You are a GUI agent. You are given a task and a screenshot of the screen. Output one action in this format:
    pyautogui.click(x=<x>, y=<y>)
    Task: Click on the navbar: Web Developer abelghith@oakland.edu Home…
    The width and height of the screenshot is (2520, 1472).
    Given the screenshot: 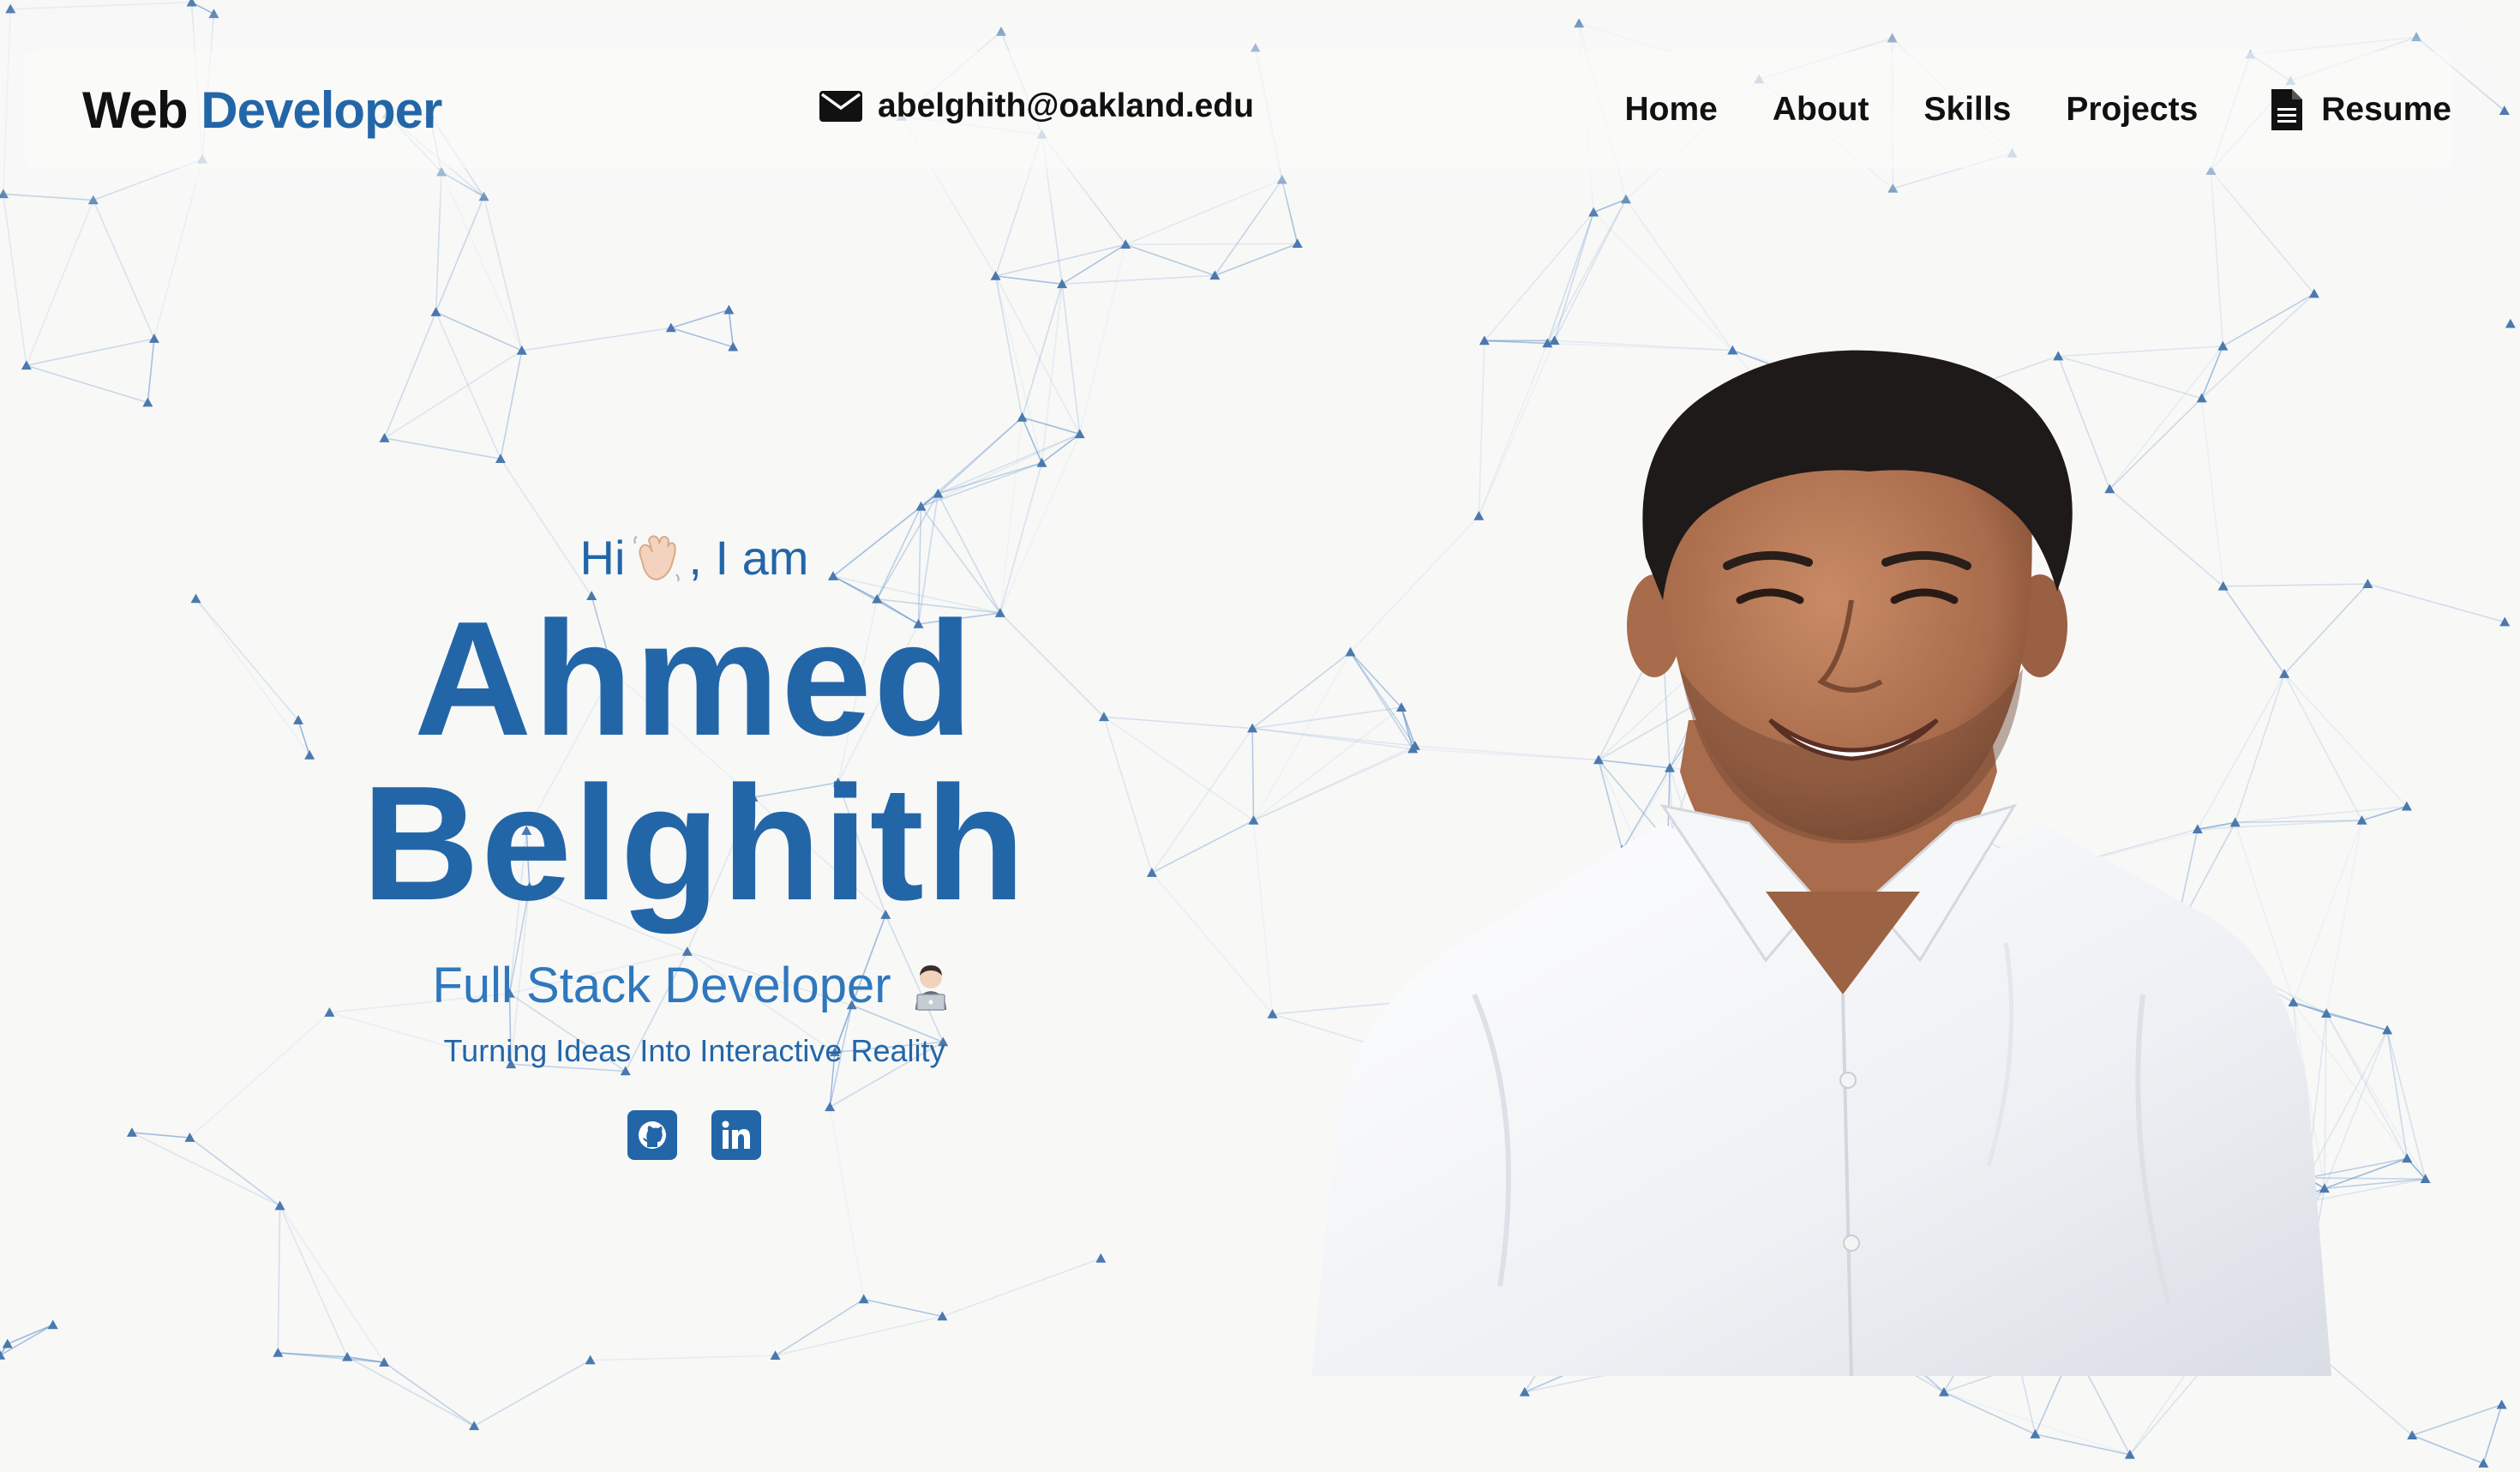 What is the action you would take?
    pyautogui.click(x=1238, y=110)
    